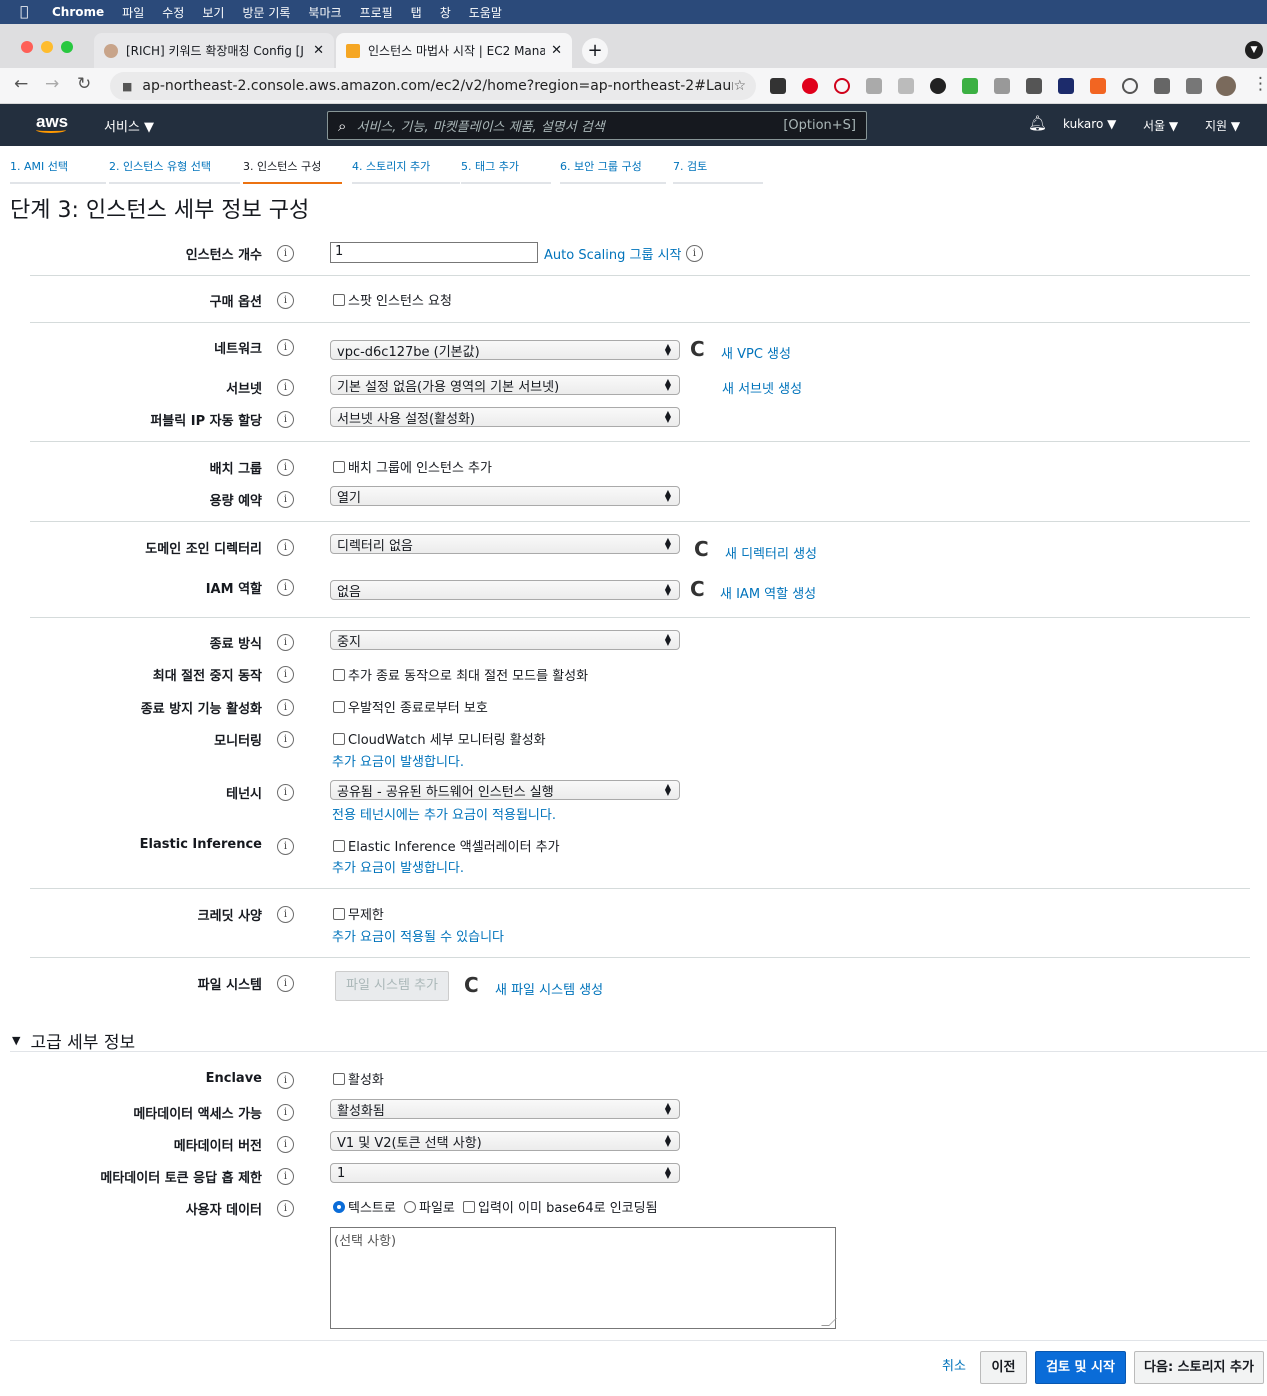 This screenshot has width=1267, height=1396. Describe the element at coordinates (1226, 86) in the screenshot. I see `profile-avatar` at that location.